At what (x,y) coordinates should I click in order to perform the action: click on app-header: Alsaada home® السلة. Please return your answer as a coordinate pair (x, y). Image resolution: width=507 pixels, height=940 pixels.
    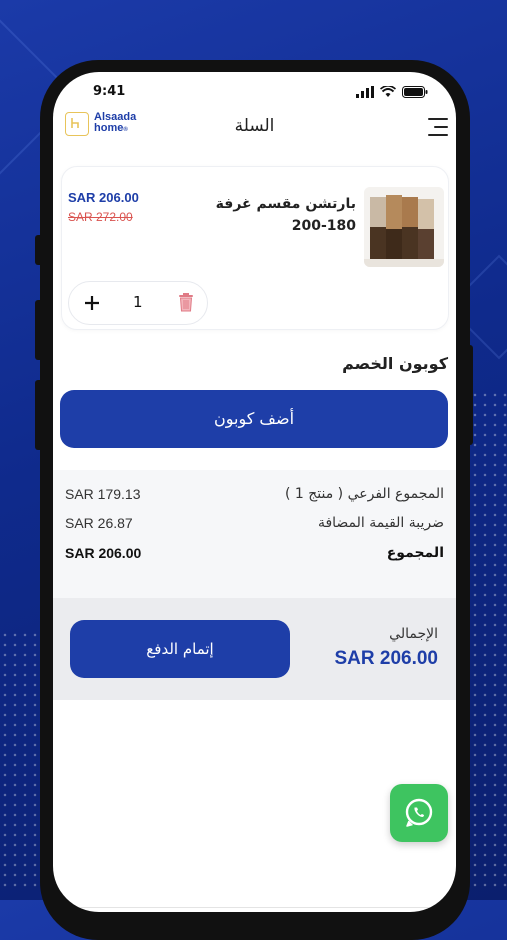
    Looking at the image, I should click on (254, 126).